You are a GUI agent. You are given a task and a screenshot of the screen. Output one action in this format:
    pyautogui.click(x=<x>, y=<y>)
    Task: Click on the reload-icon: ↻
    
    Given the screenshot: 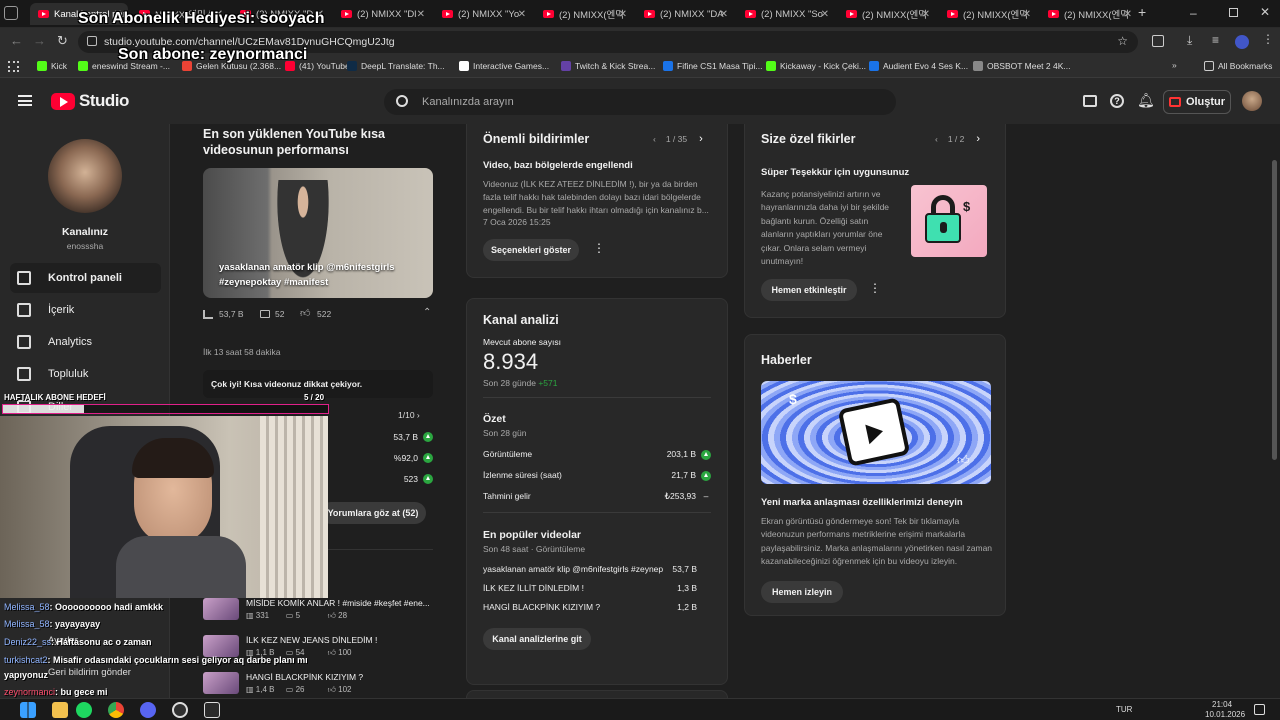 What is the action you would take?
    pyautogui.click(x=62, y=41)
    